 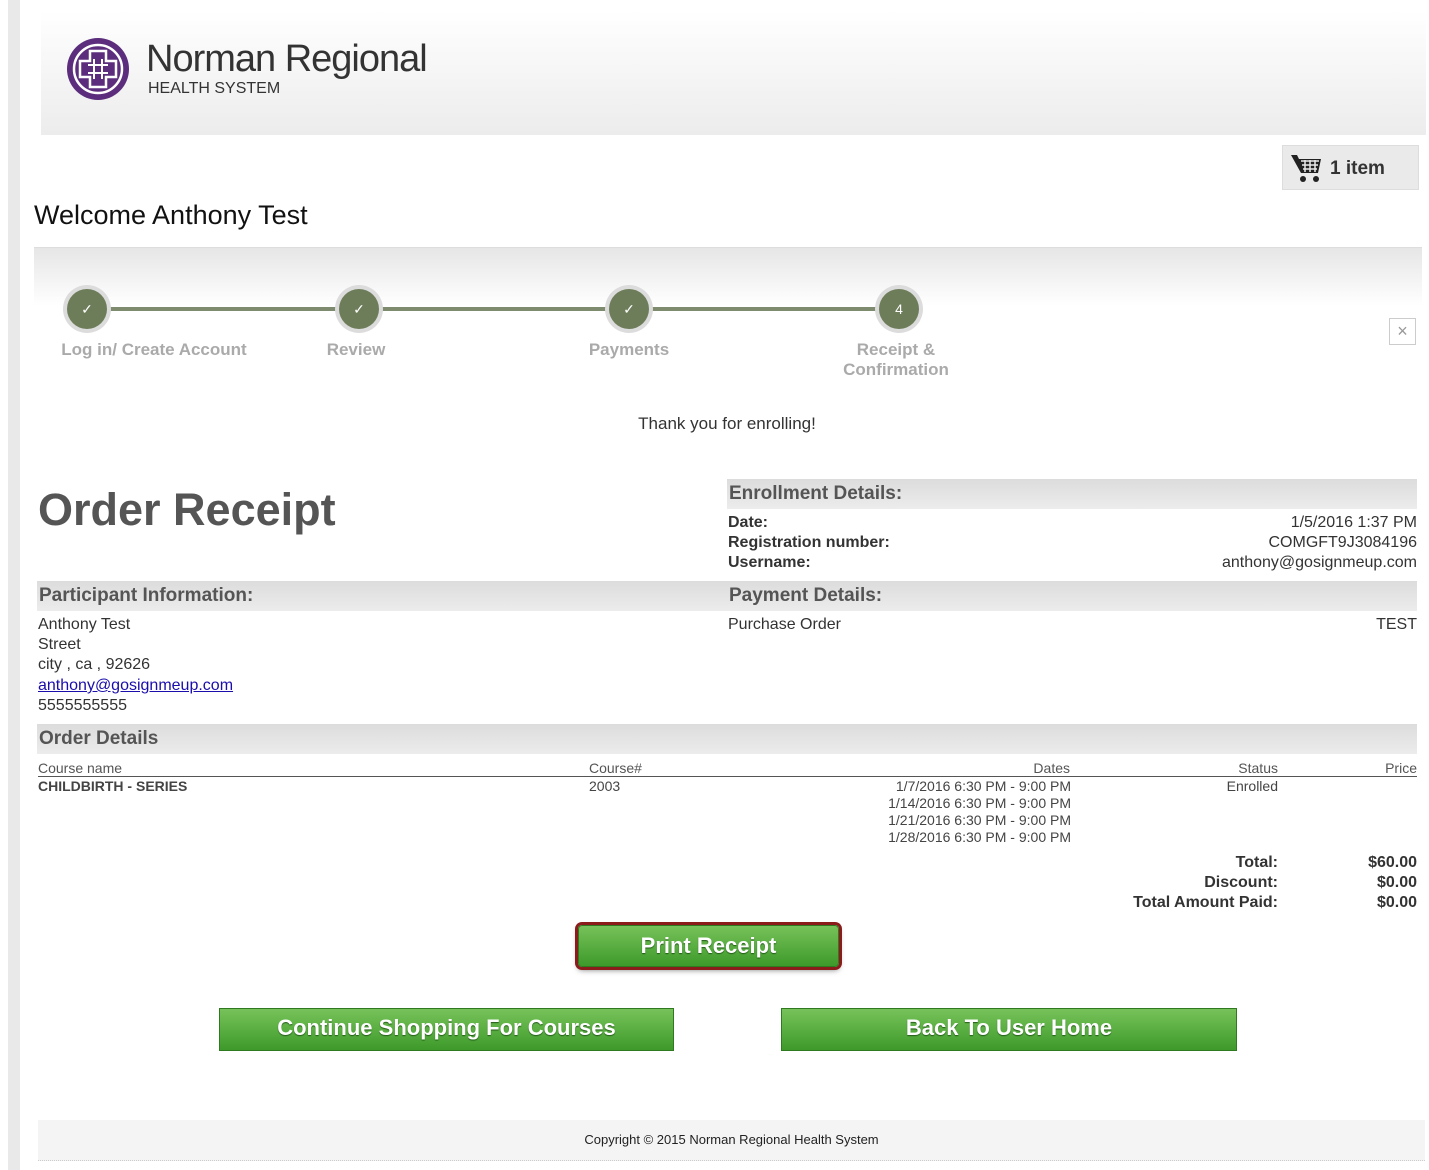 I want to click on order-receipt-title: Order Receipt, so click(x=187, y=509).